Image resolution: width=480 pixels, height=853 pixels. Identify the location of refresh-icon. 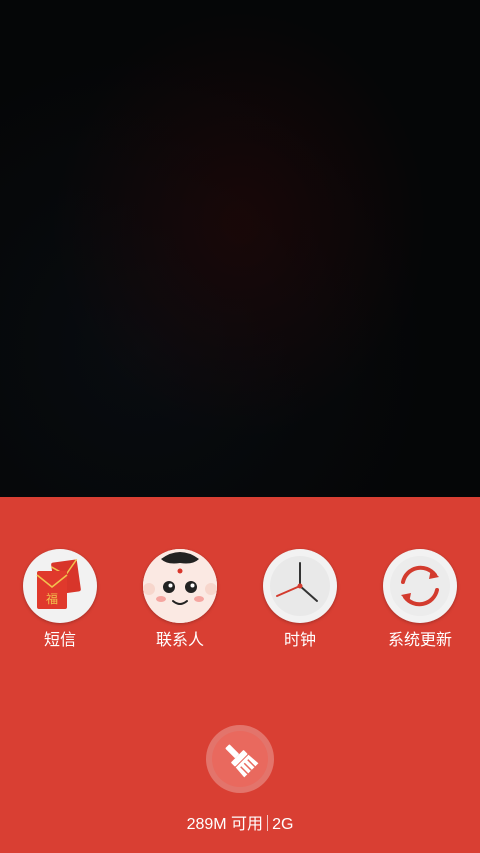
(420, 586).